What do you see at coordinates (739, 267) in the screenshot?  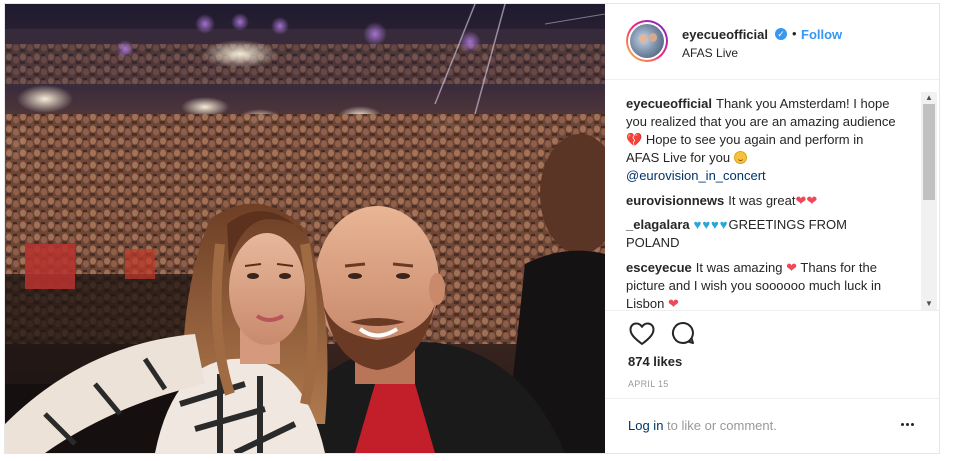 I see `comment-text: It was amazing` at bounding box center [739, 267].